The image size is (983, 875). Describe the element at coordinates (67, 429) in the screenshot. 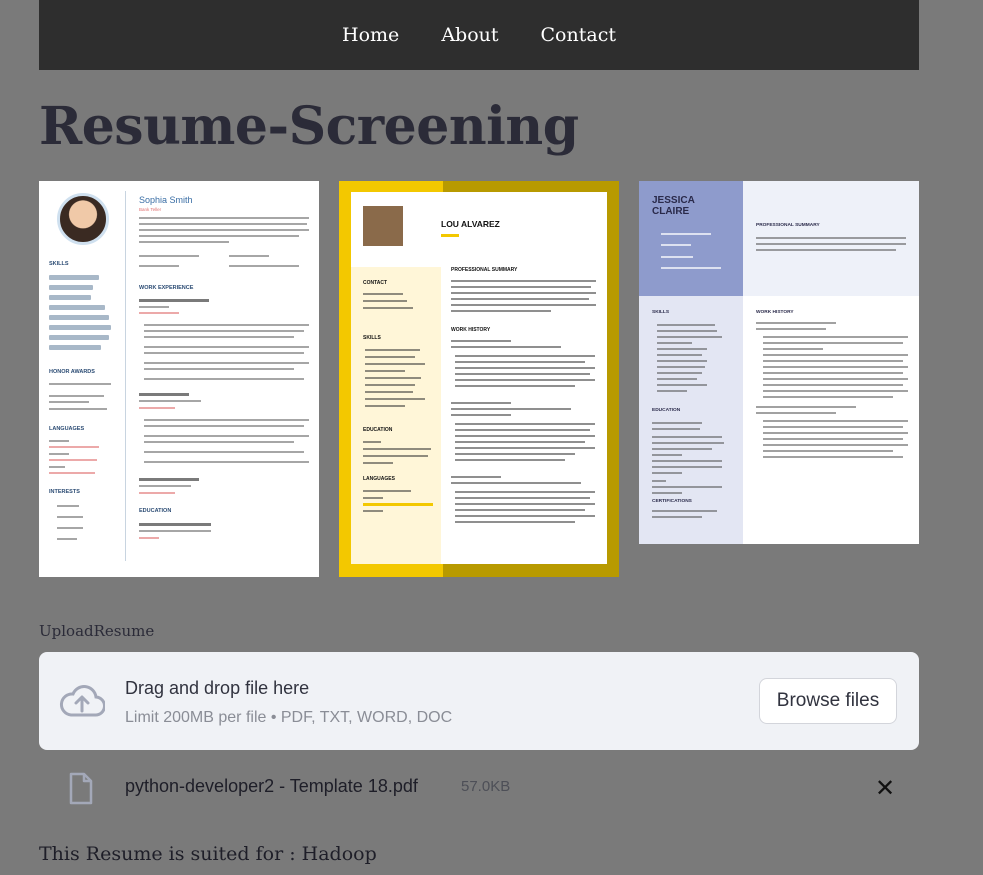

I see `section-heading: LANGUAGES` at that location.